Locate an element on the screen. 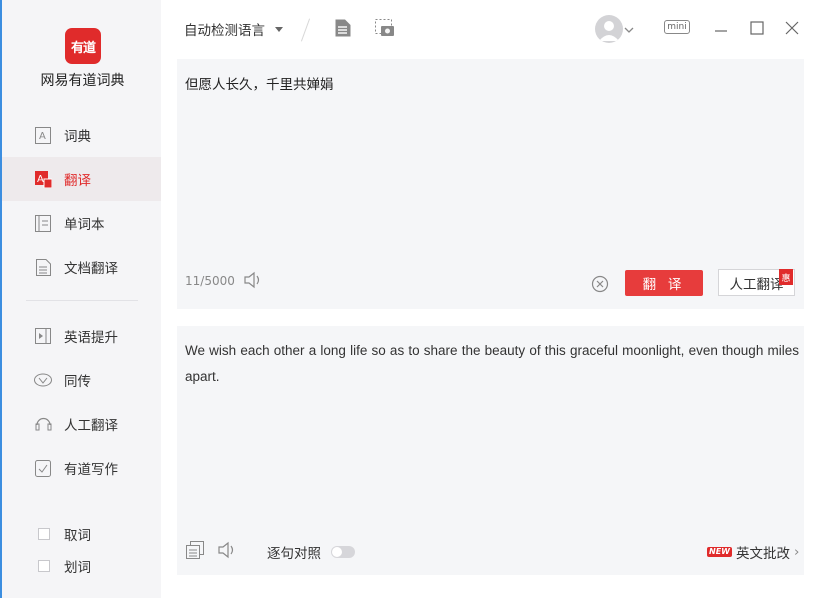 The image size is (813, 598). sidebar-item-label: 文档翻译 is located at coordinates (91, 269).